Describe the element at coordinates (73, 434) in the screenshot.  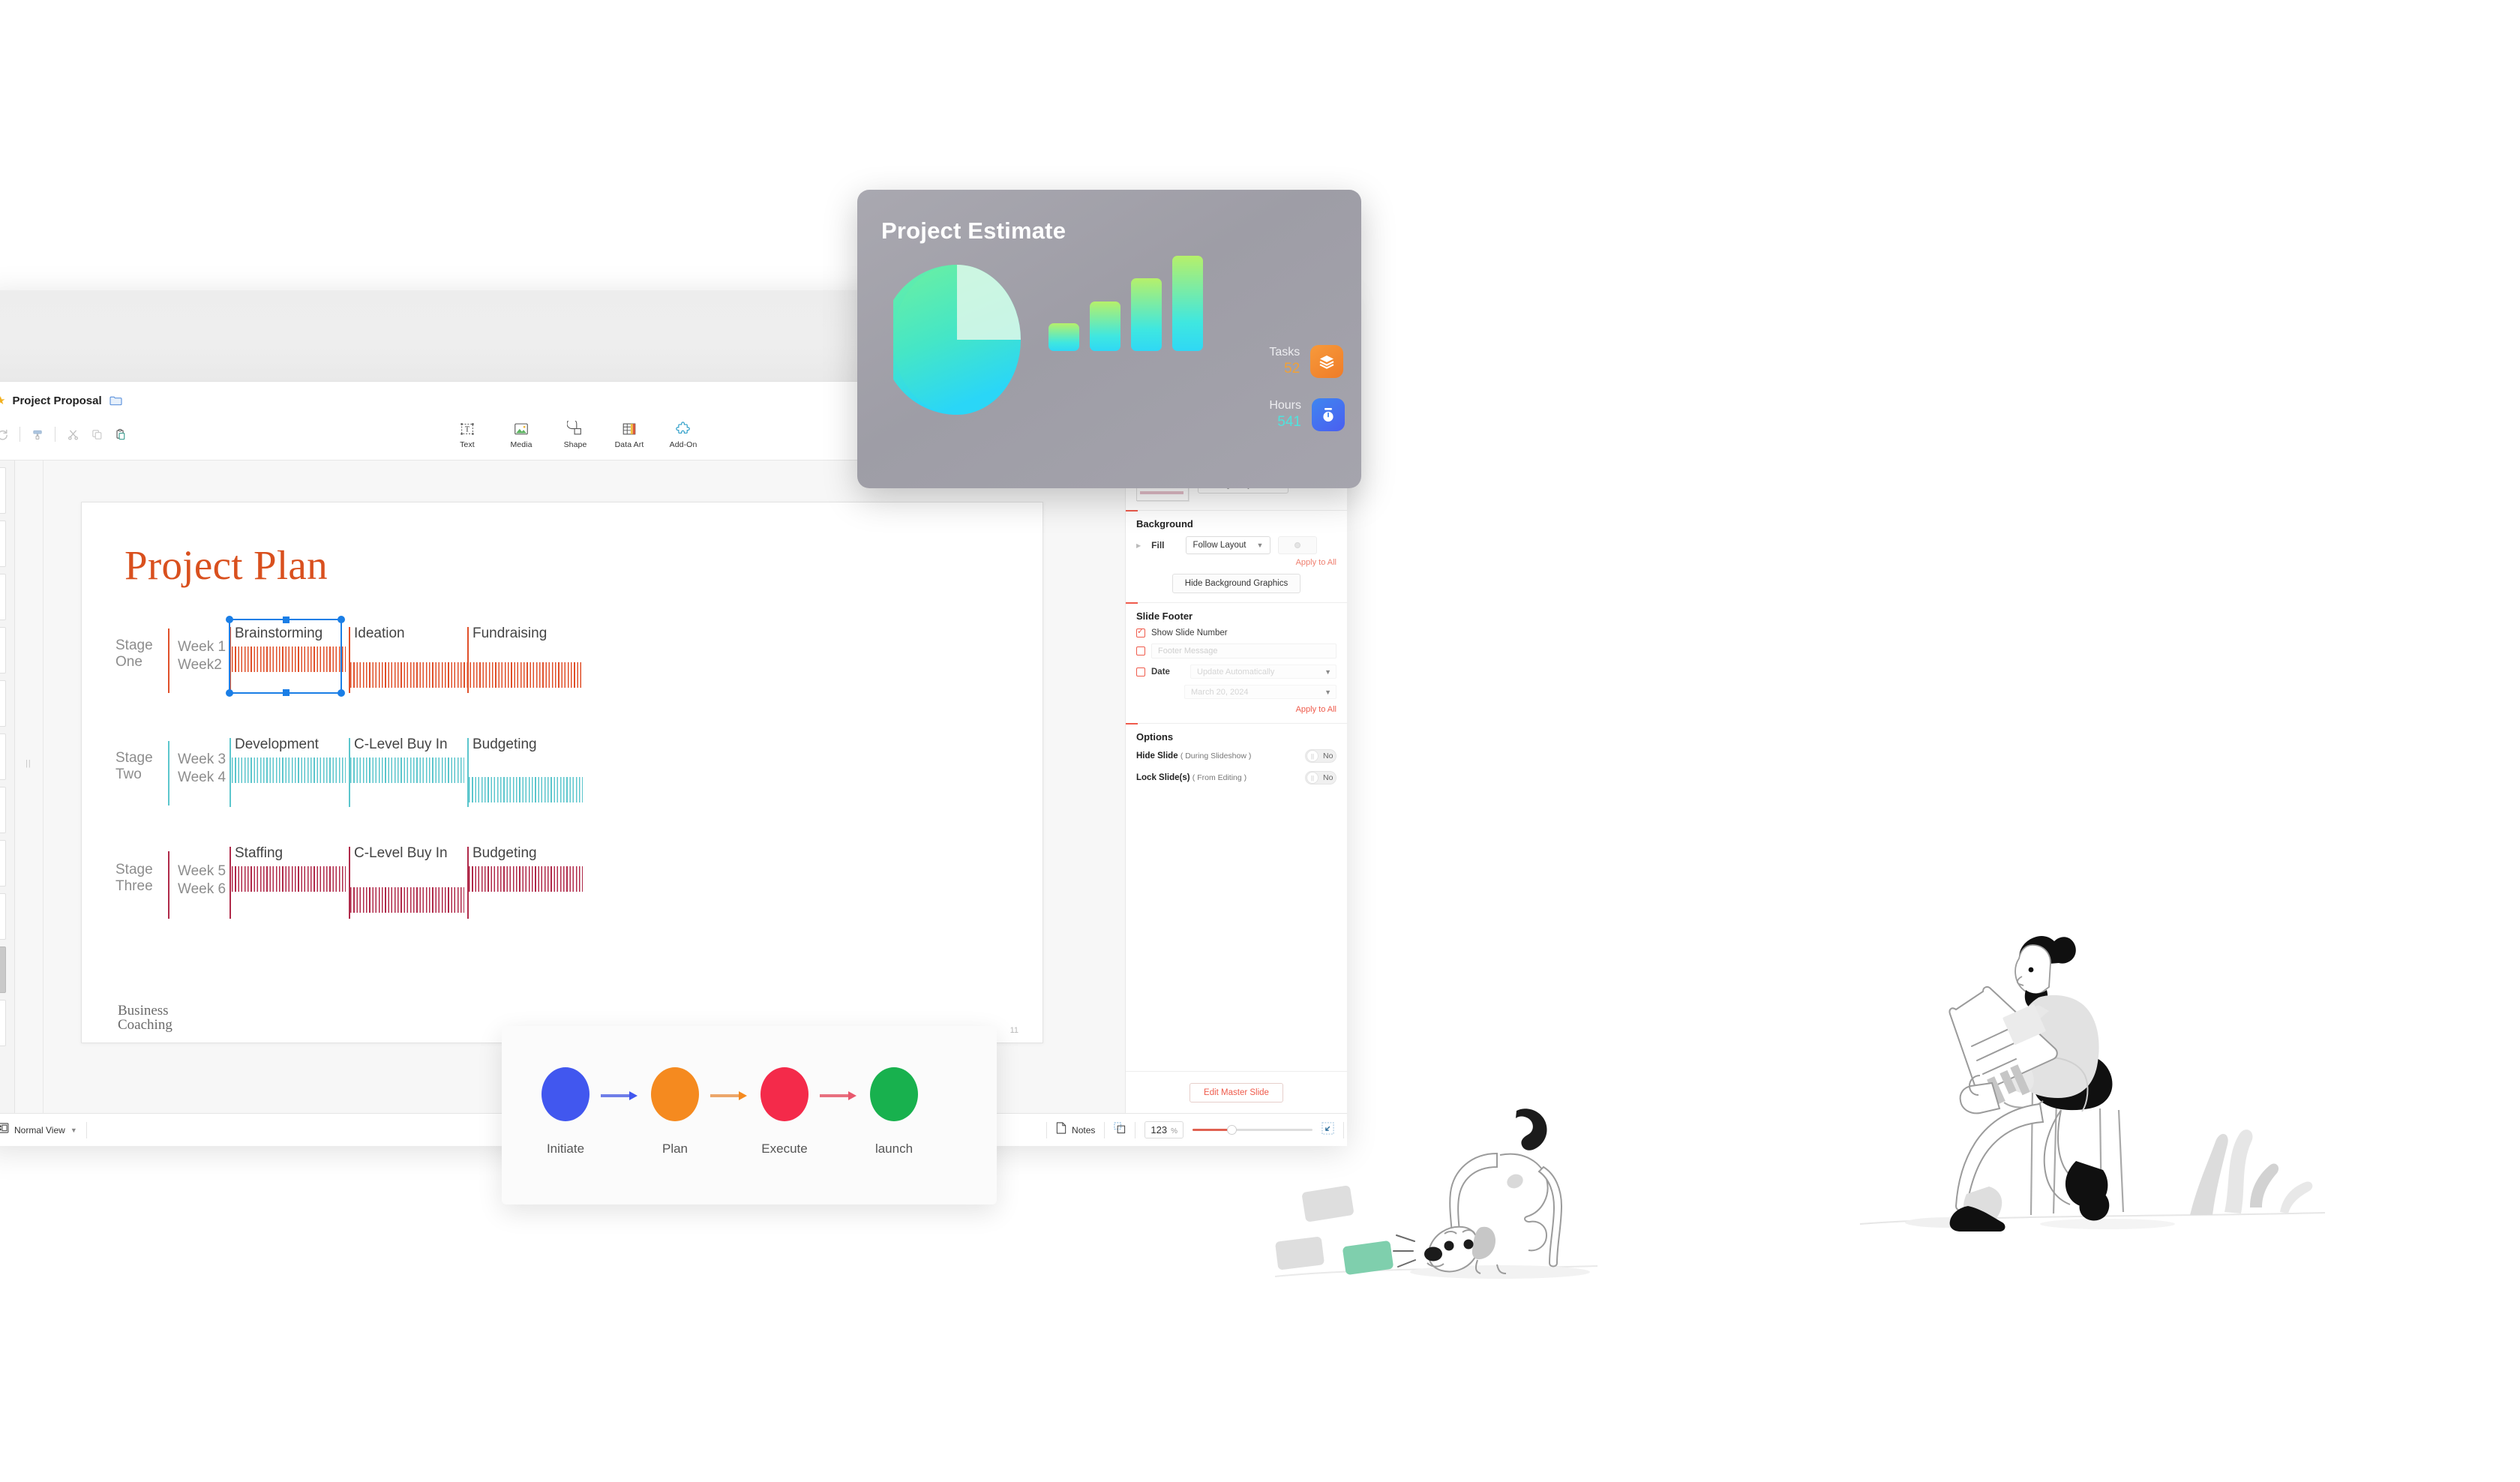
I see `cut-icon` at that location.